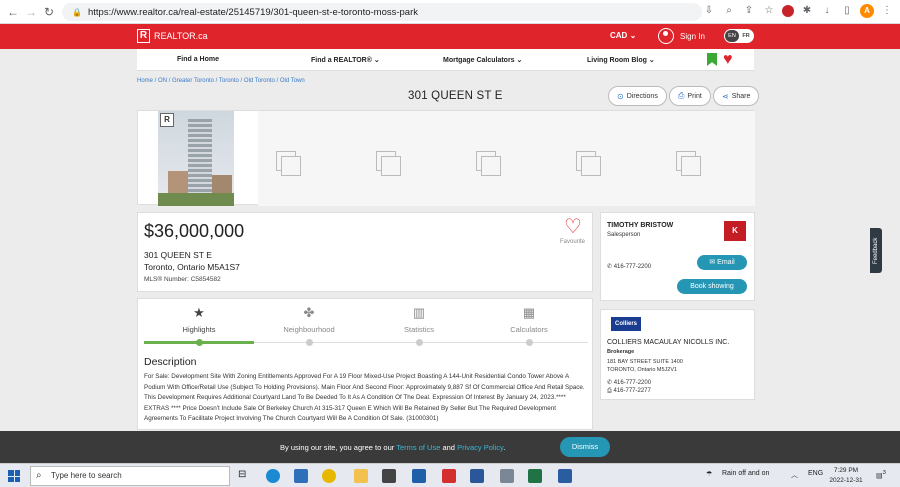 Image resolution: width=900 pixels, height=487 pixels. I want to click on crumb-on: ON, so click(162, 81).